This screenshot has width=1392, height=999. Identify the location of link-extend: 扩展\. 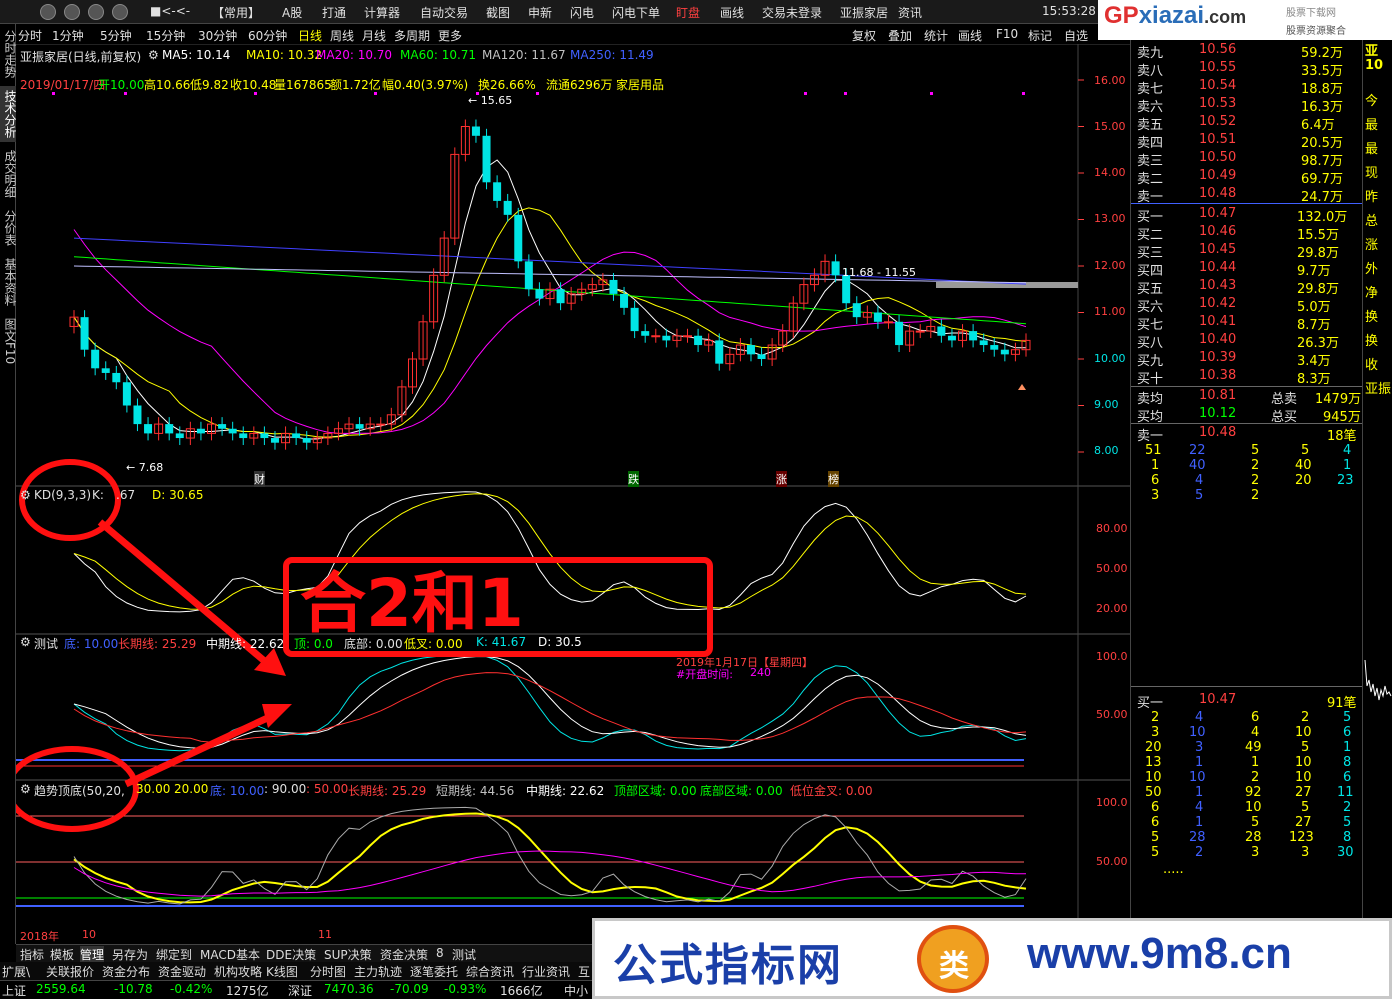
(16, 971).